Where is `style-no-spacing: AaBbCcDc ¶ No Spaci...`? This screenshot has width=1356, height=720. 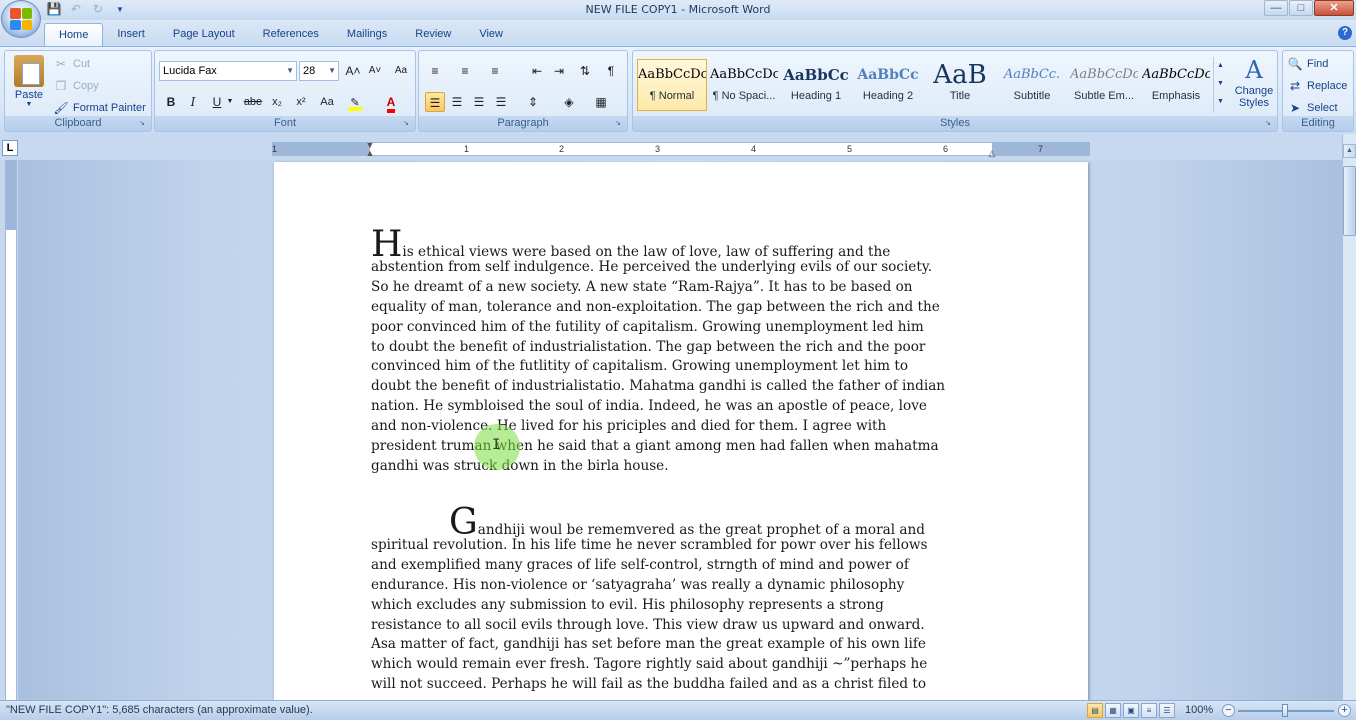 style-no-spacing: AaBbCcDc ¶ No Spaci... is located at coordinates (744, 85).